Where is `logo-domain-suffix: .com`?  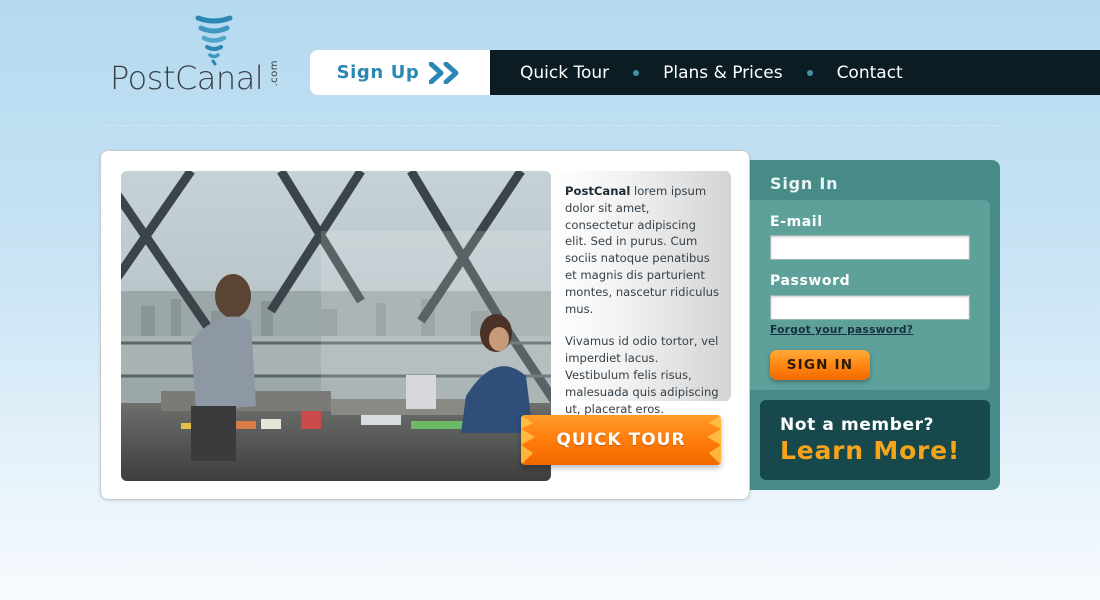 logo-domain-suffix: .com is located at coordinates (274, 73).